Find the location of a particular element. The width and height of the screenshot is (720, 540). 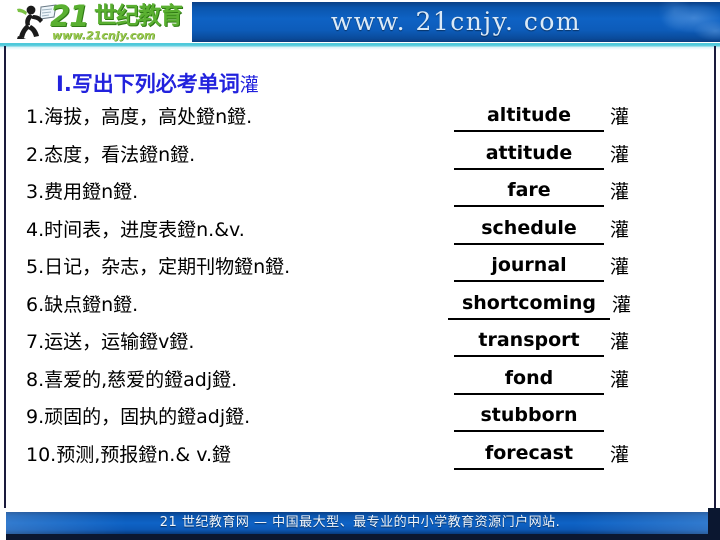

answer-text: altitude is located at coordinates (529, 115).